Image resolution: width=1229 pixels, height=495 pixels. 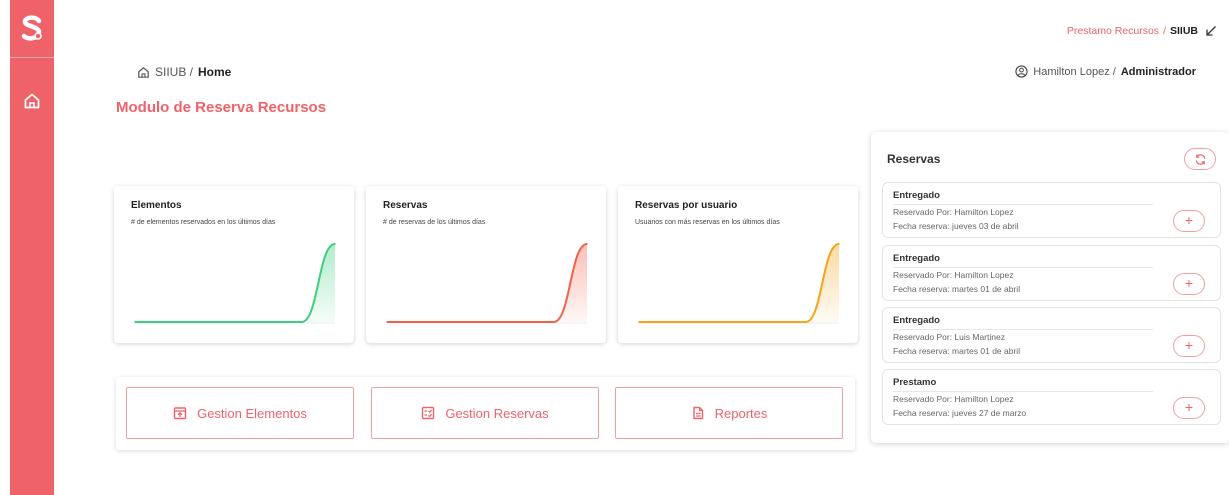 What do you see at coordinates (956, 226) in the screenshot?
I see `reserva-date: Fecha reserva: jueves 03 de abril` at bounding box center [956, 226].